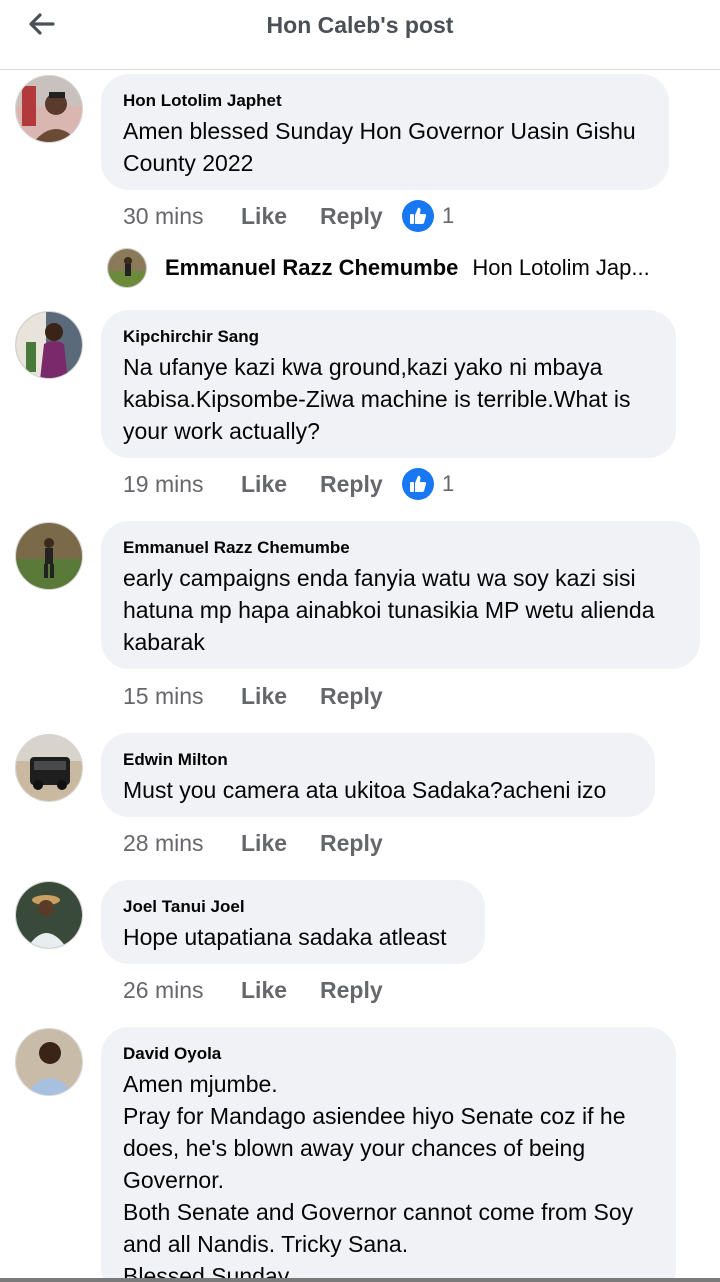 This screenshot has width=720, height=1282. Describe the element at coordinates (360, 25) in the screenshot. I see `page-title: Hon Caleb's post` at that location.